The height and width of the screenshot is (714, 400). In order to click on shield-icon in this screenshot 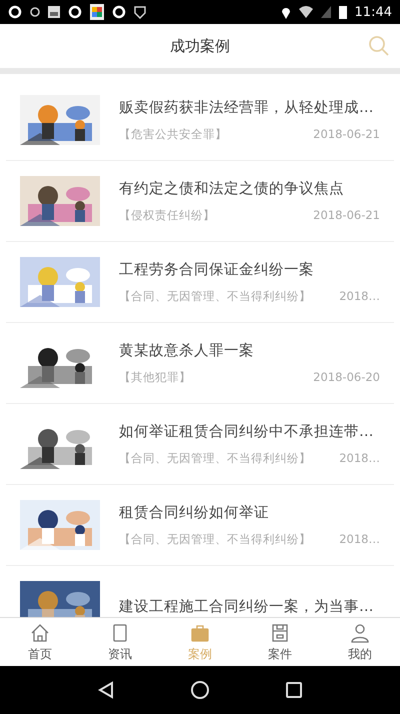, I will do `click(140, 12)`.